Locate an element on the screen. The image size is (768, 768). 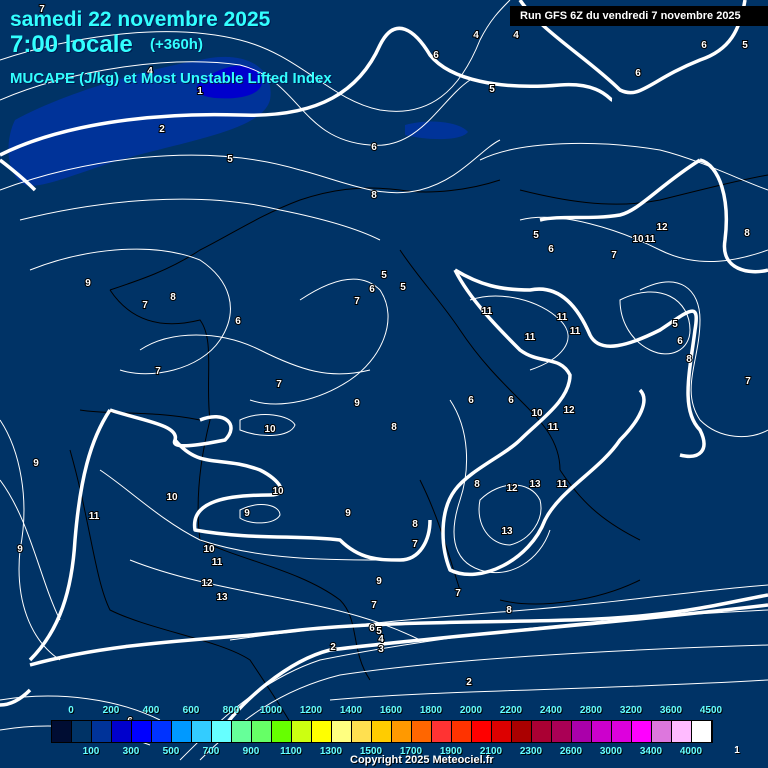
color-scale-label: 500 is located at coordinates (171, 751).